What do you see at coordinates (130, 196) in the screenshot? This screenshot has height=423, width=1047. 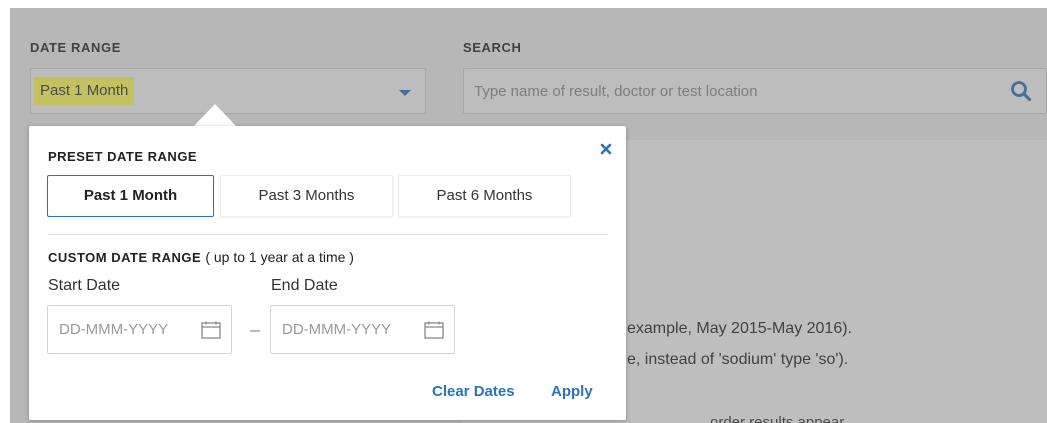 I see `preset-past-1-month: Past 1 Month` at bounding box center [130, 196].